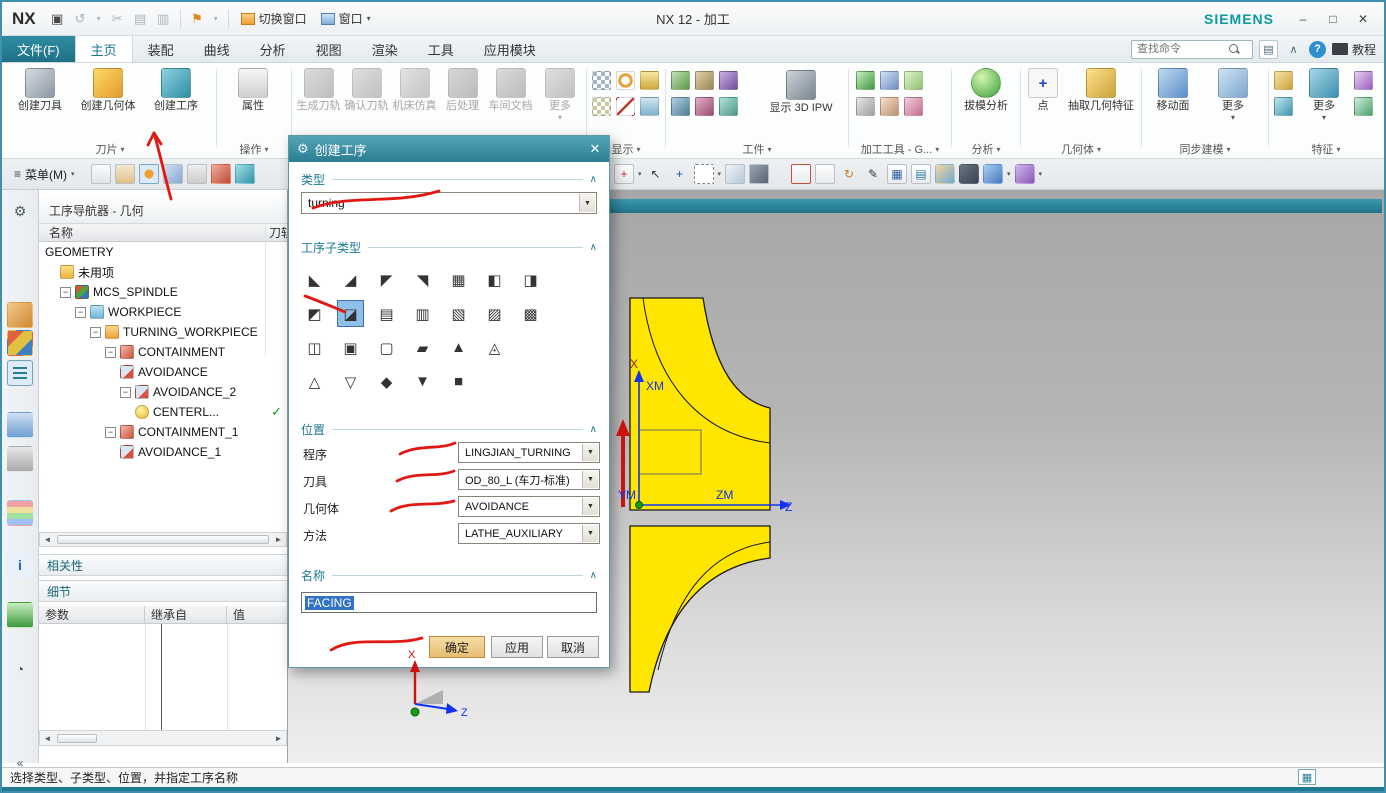 The image size is (1386, 793). What do you see at coordinates (318, 89) in the screenshot?
I see `generate-toolpath-button: 生成刀轨` at bounding box center [318, 89].